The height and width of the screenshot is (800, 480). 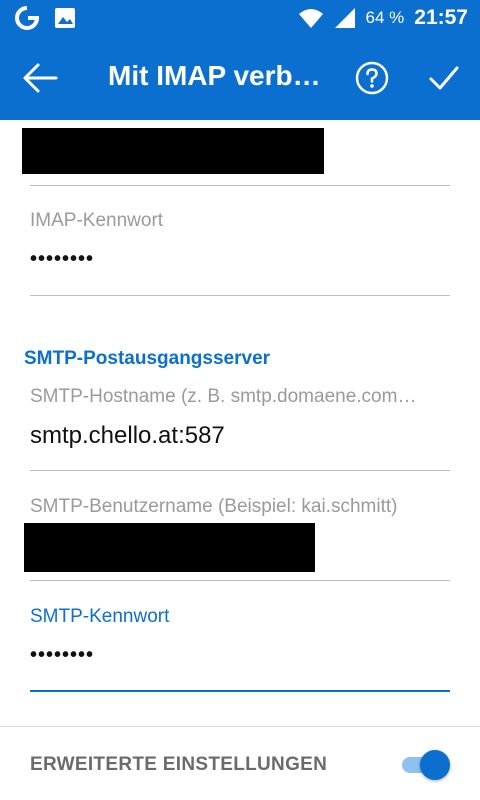 I want to click on status-bar: 64 % 21:57, so click(x=240, y=18).